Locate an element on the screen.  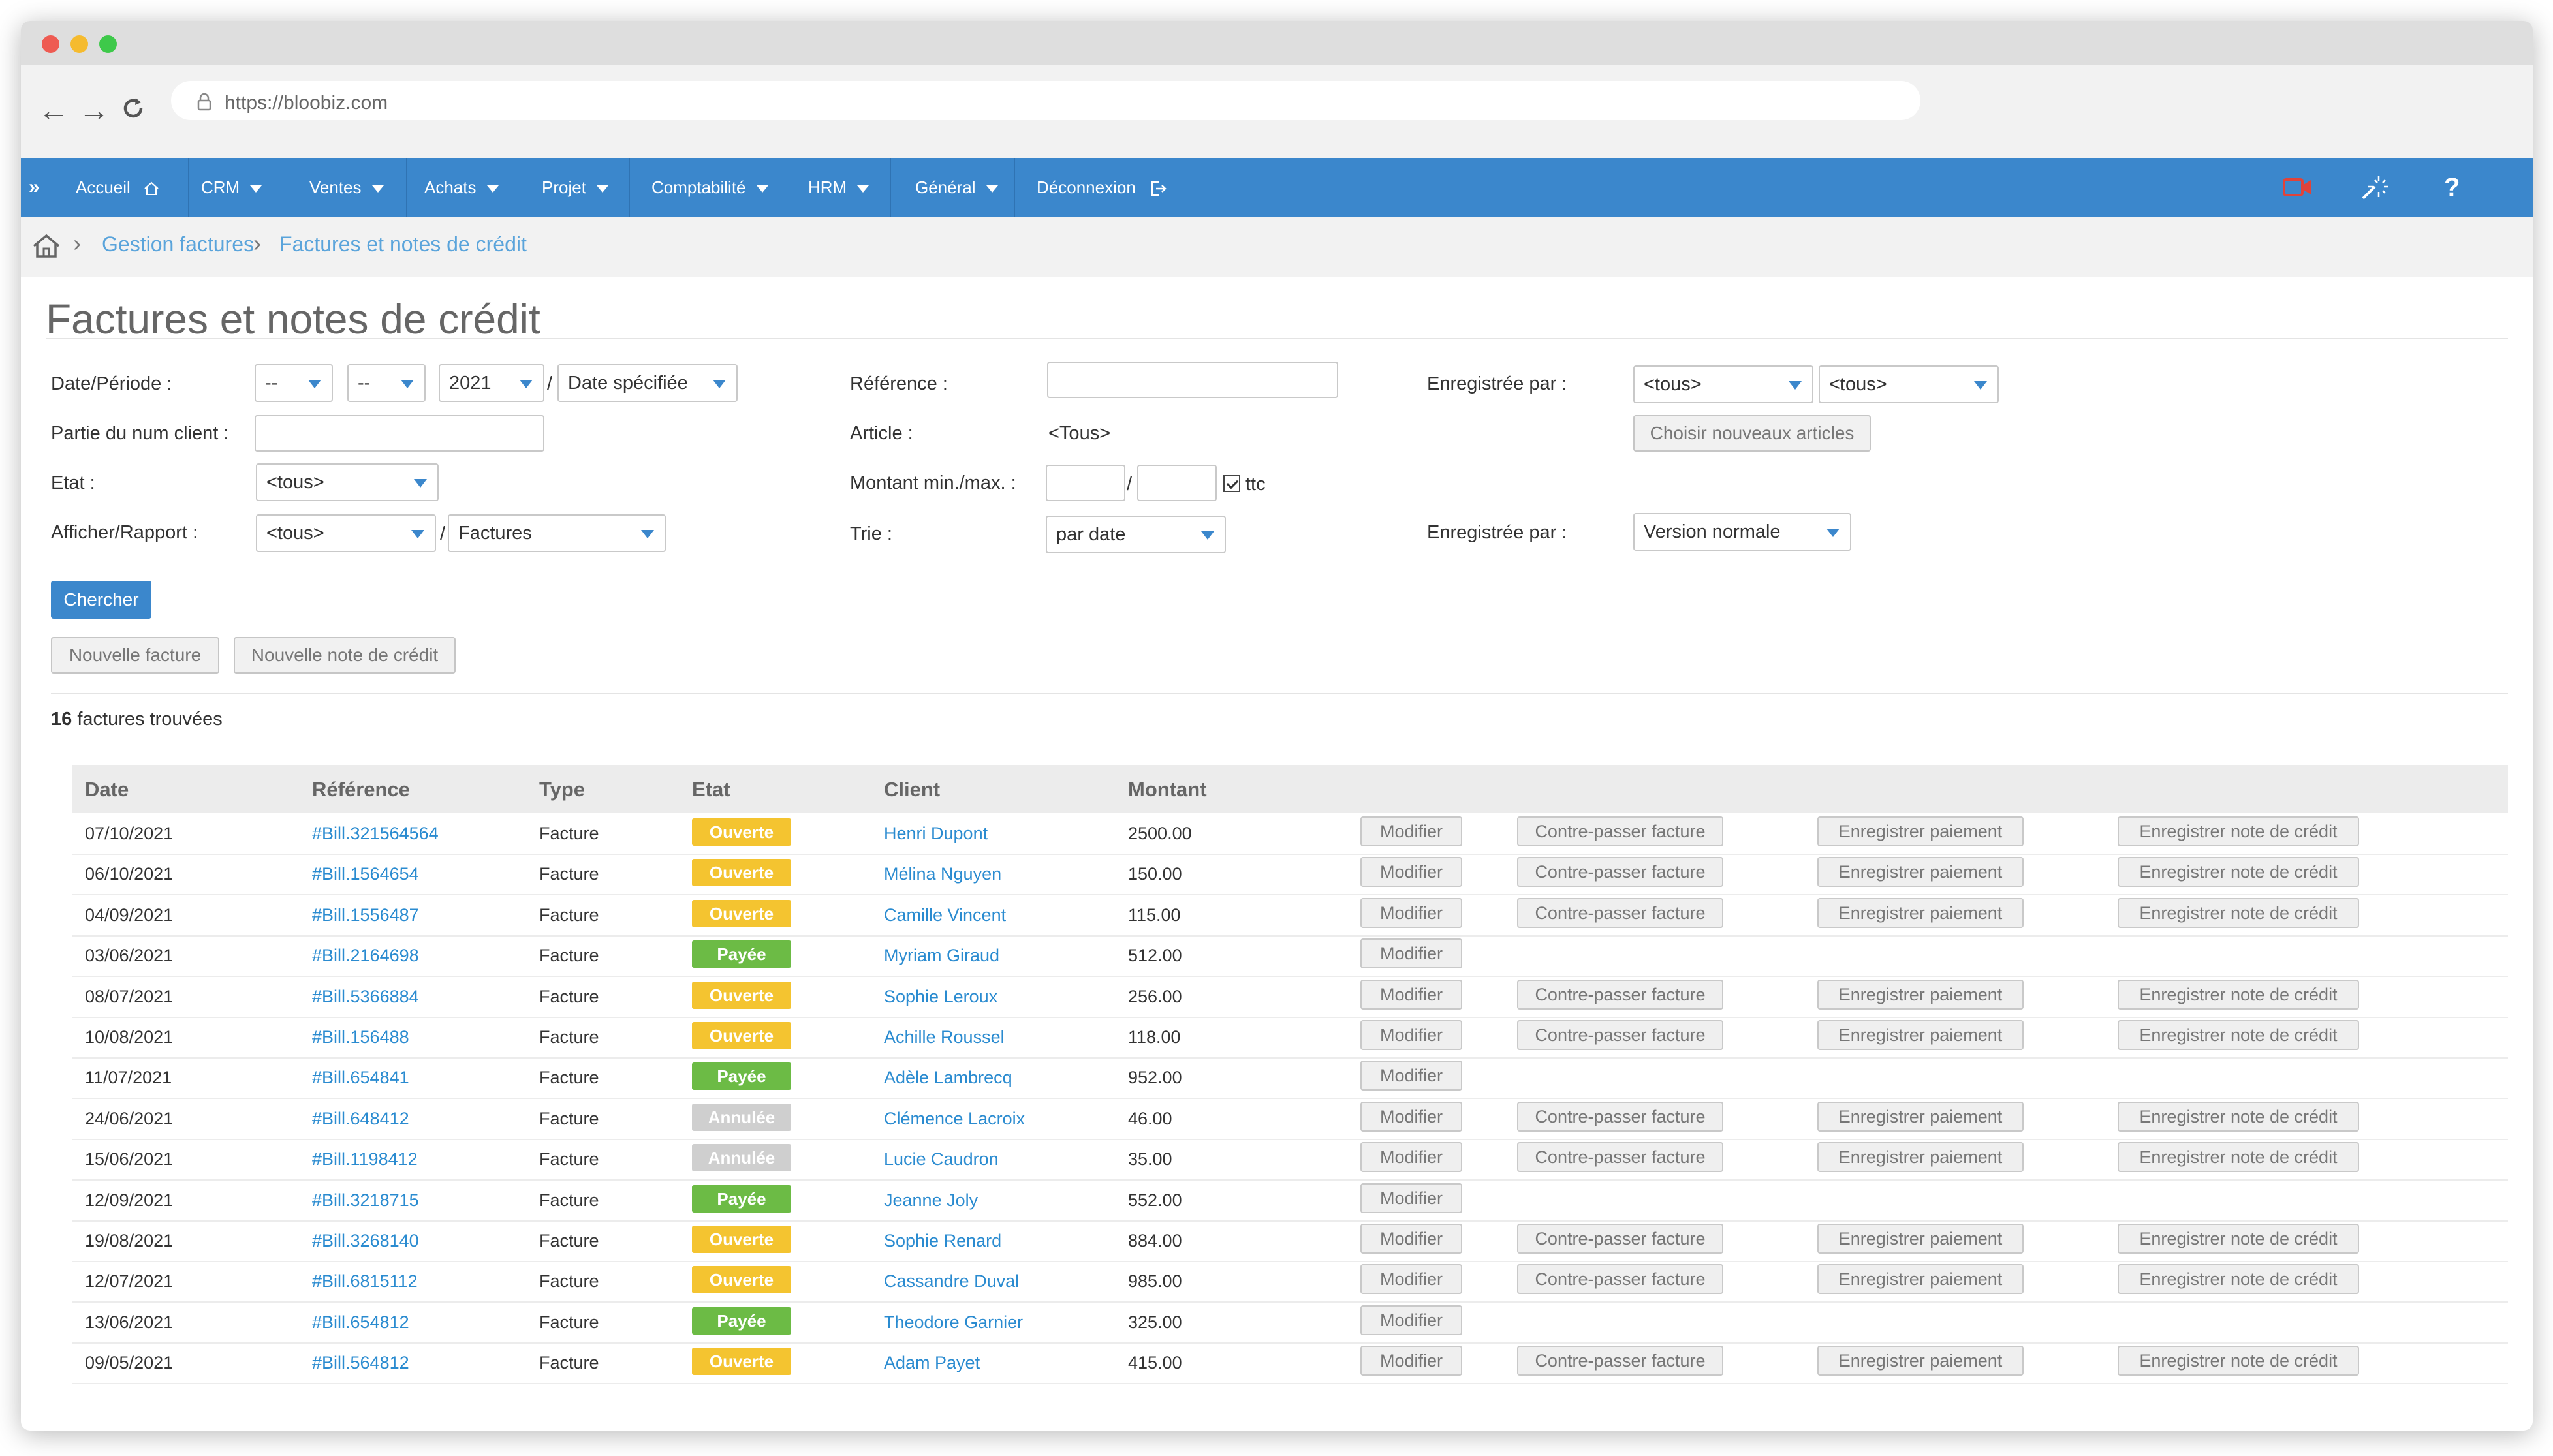
row-reference-link: #Bill.321564564 is located at coordinates (376, 834).